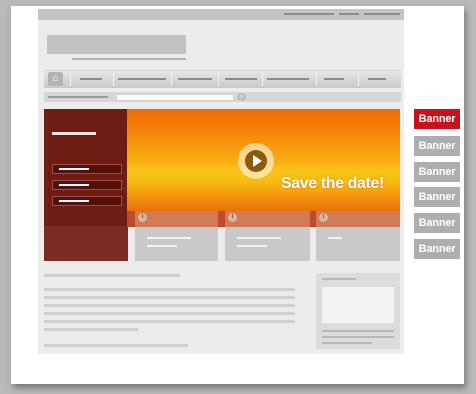 This screenshot has width=476, height=394. What do you see at coordinates (437, 223) in the screenshot?
I see `banner-5: Banner` at bounding box center [437, 223].